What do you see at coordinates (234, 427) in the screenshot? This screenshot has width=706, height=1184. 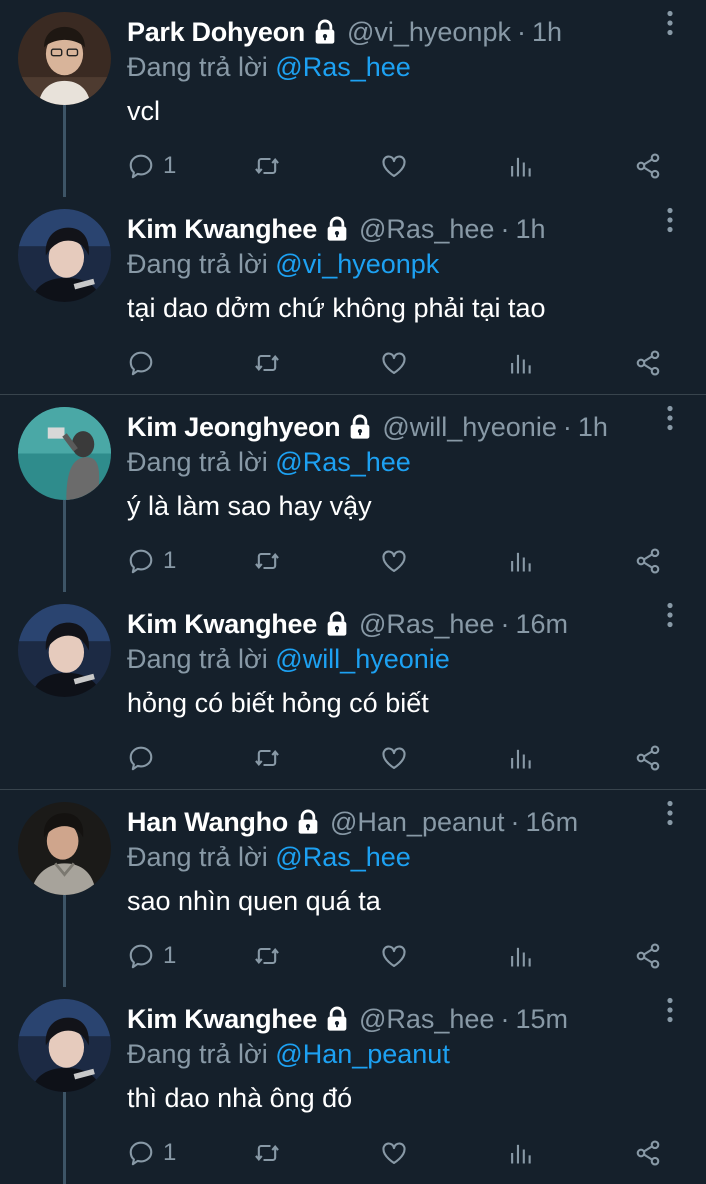 I see `author-name: Kim Jeonghyeon` at bounding box center [234, 427].